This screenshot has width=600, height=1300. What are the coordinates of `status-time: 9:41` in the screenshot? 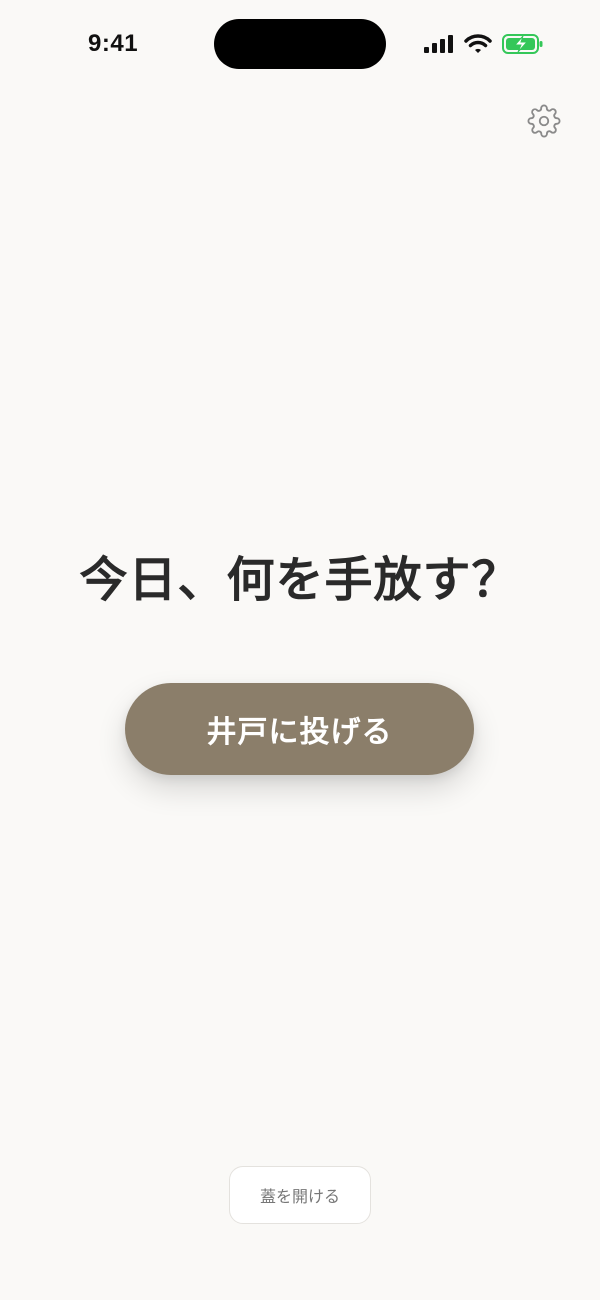 It's located at (113, 43).